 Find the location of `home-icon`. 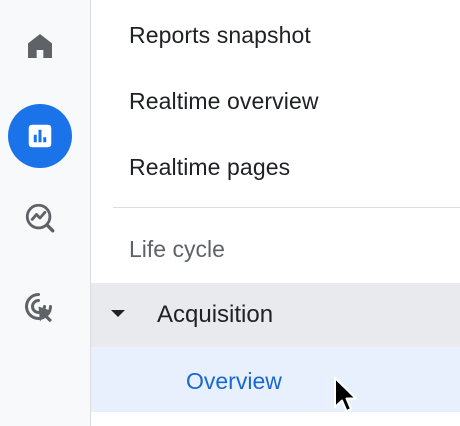

home-icon is located at coordinates (40, 46).